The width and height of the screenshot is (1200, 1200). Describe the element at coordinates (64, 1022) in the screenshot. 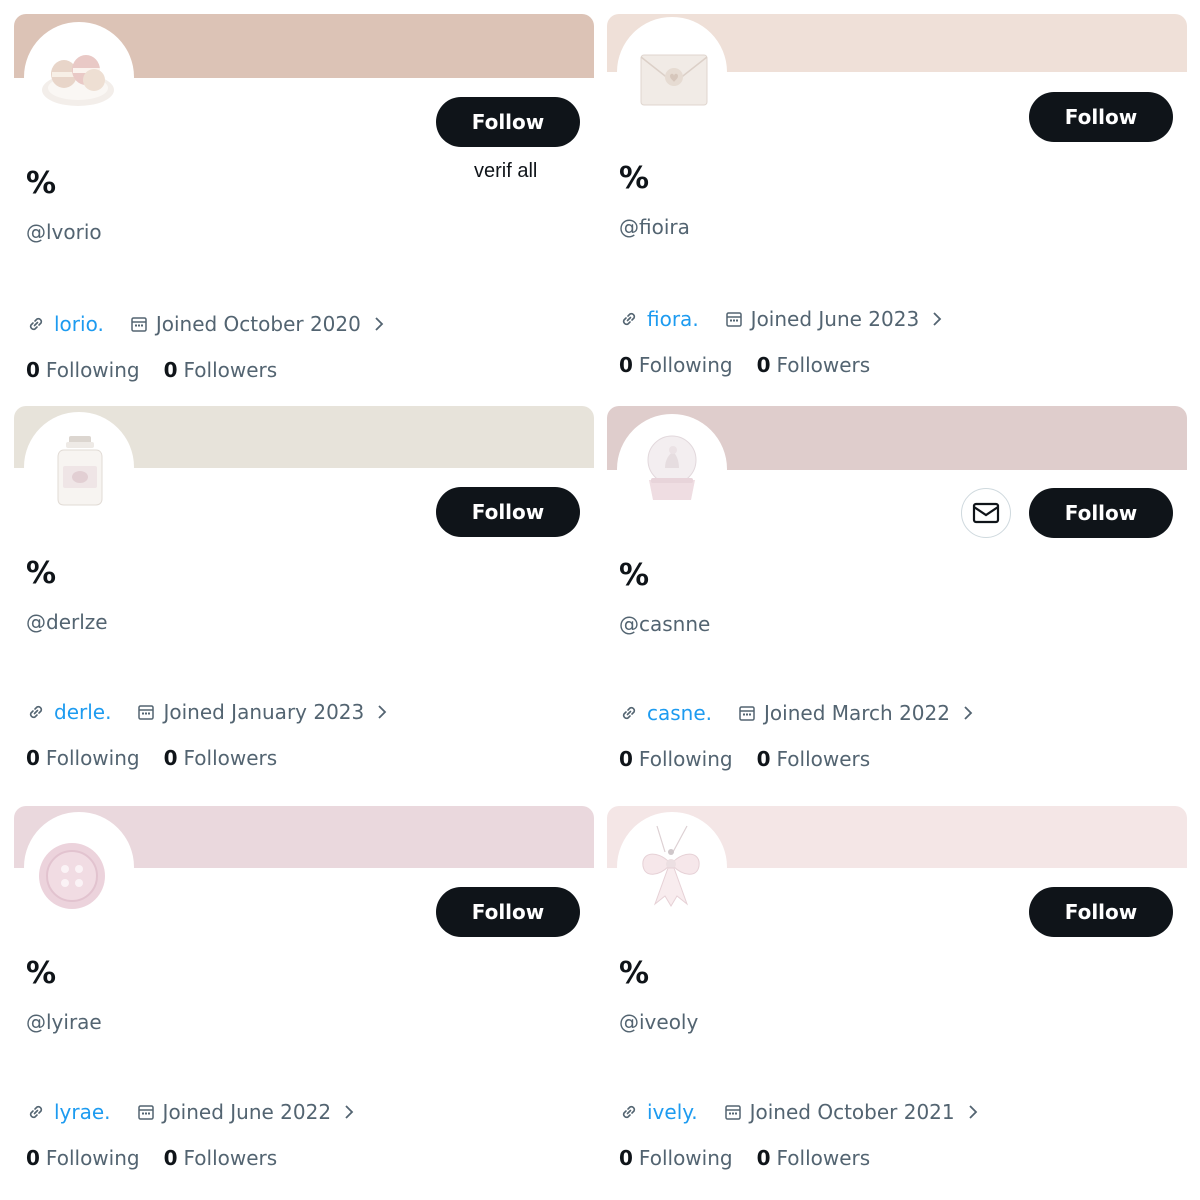

I see `username-handle: @lyirae` at that location.